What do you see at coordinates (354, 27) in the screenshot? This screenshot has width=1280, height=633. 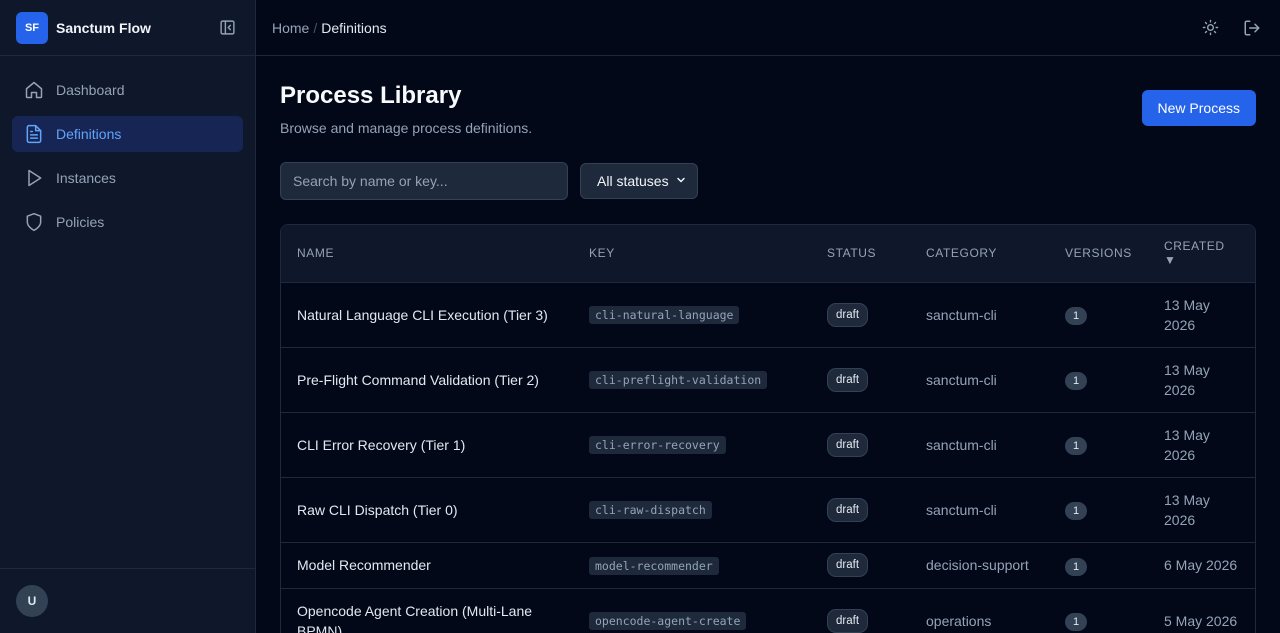 I see `breadcrumb-current: Definitions` at bounding box center [354, 27].